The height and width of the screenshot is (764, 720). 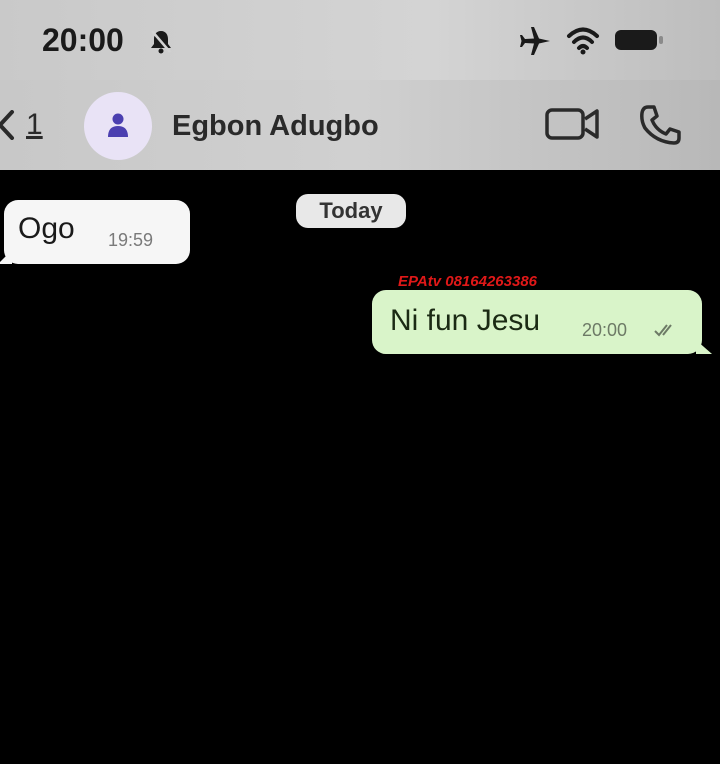 What do you see at coordinates (95, 232) in the screenshot?
I see `message-incoming: Ogo 19:59` at bounding box center [95, 232].